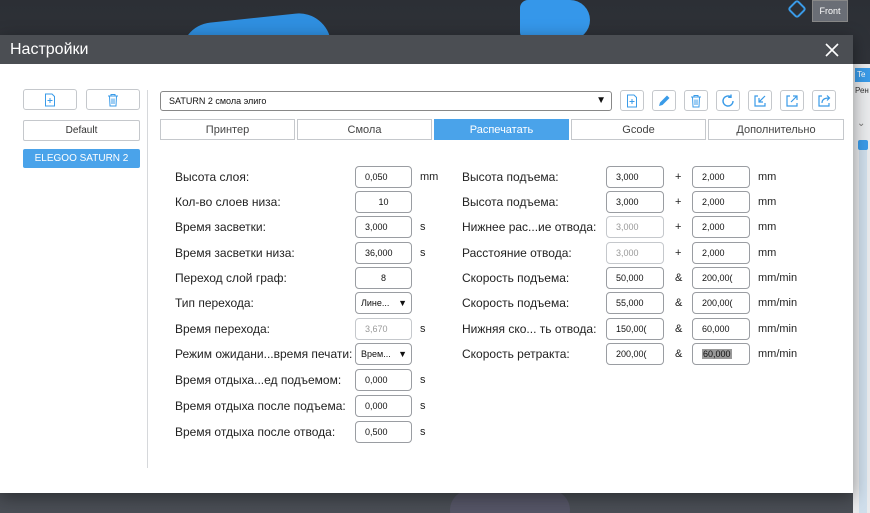 This screenshot has width=870, height=513. Describe the element at coordinates (516, 278) in the screenshot. I see `setting-label: Скорость подъема:` at that location.